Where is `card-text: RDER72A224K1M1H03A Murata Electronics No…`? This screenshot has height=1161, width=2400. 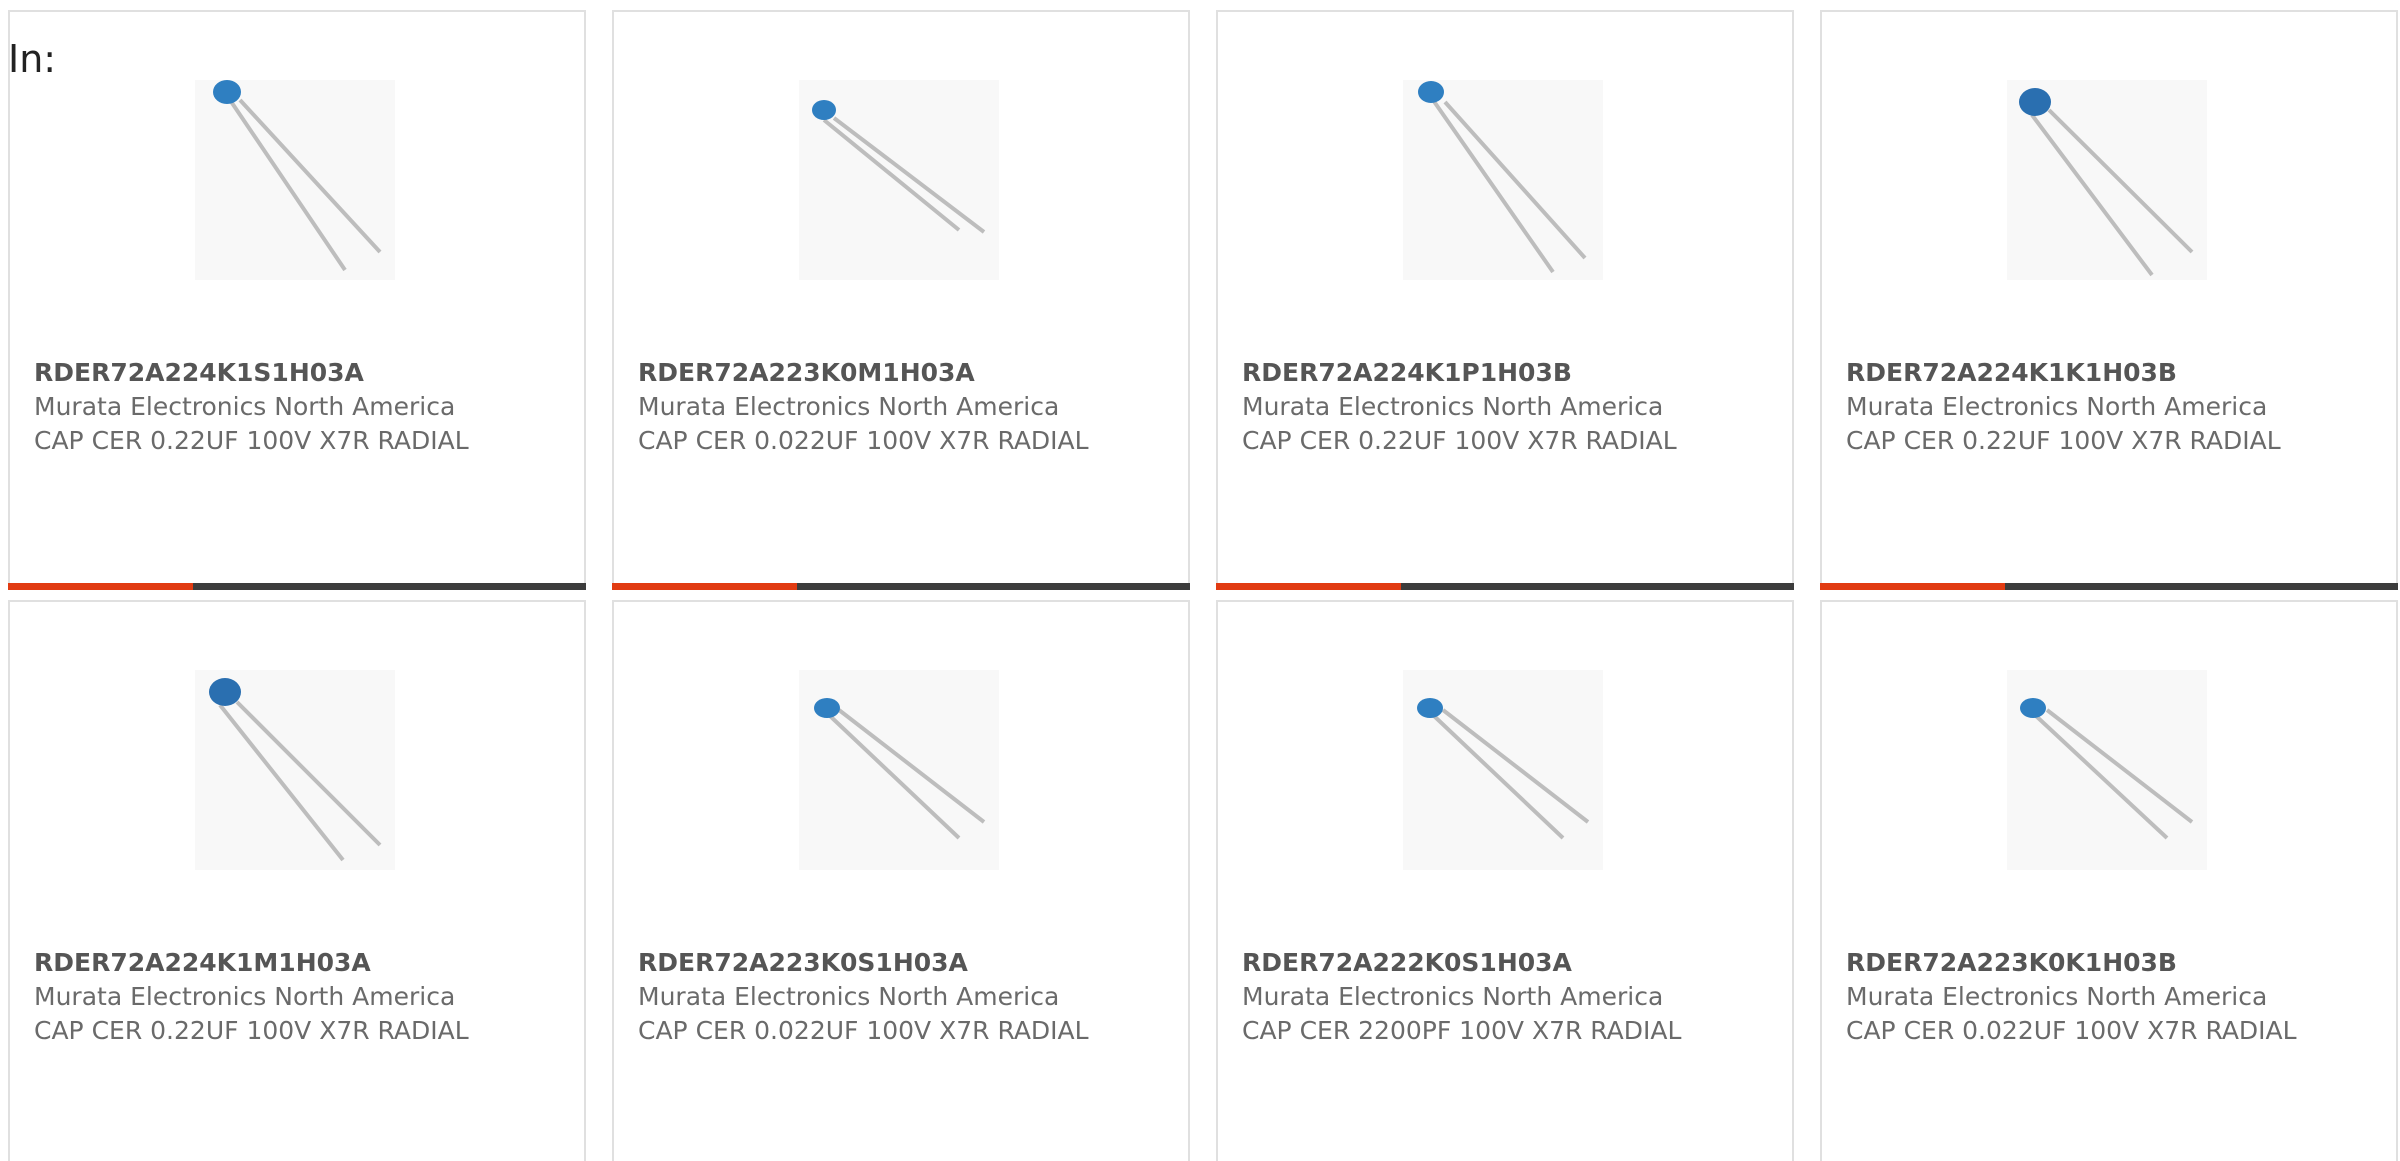 card-text: RDER72A224K1M1H03A Murata Electronics No… is located at coordinates (299, 997).